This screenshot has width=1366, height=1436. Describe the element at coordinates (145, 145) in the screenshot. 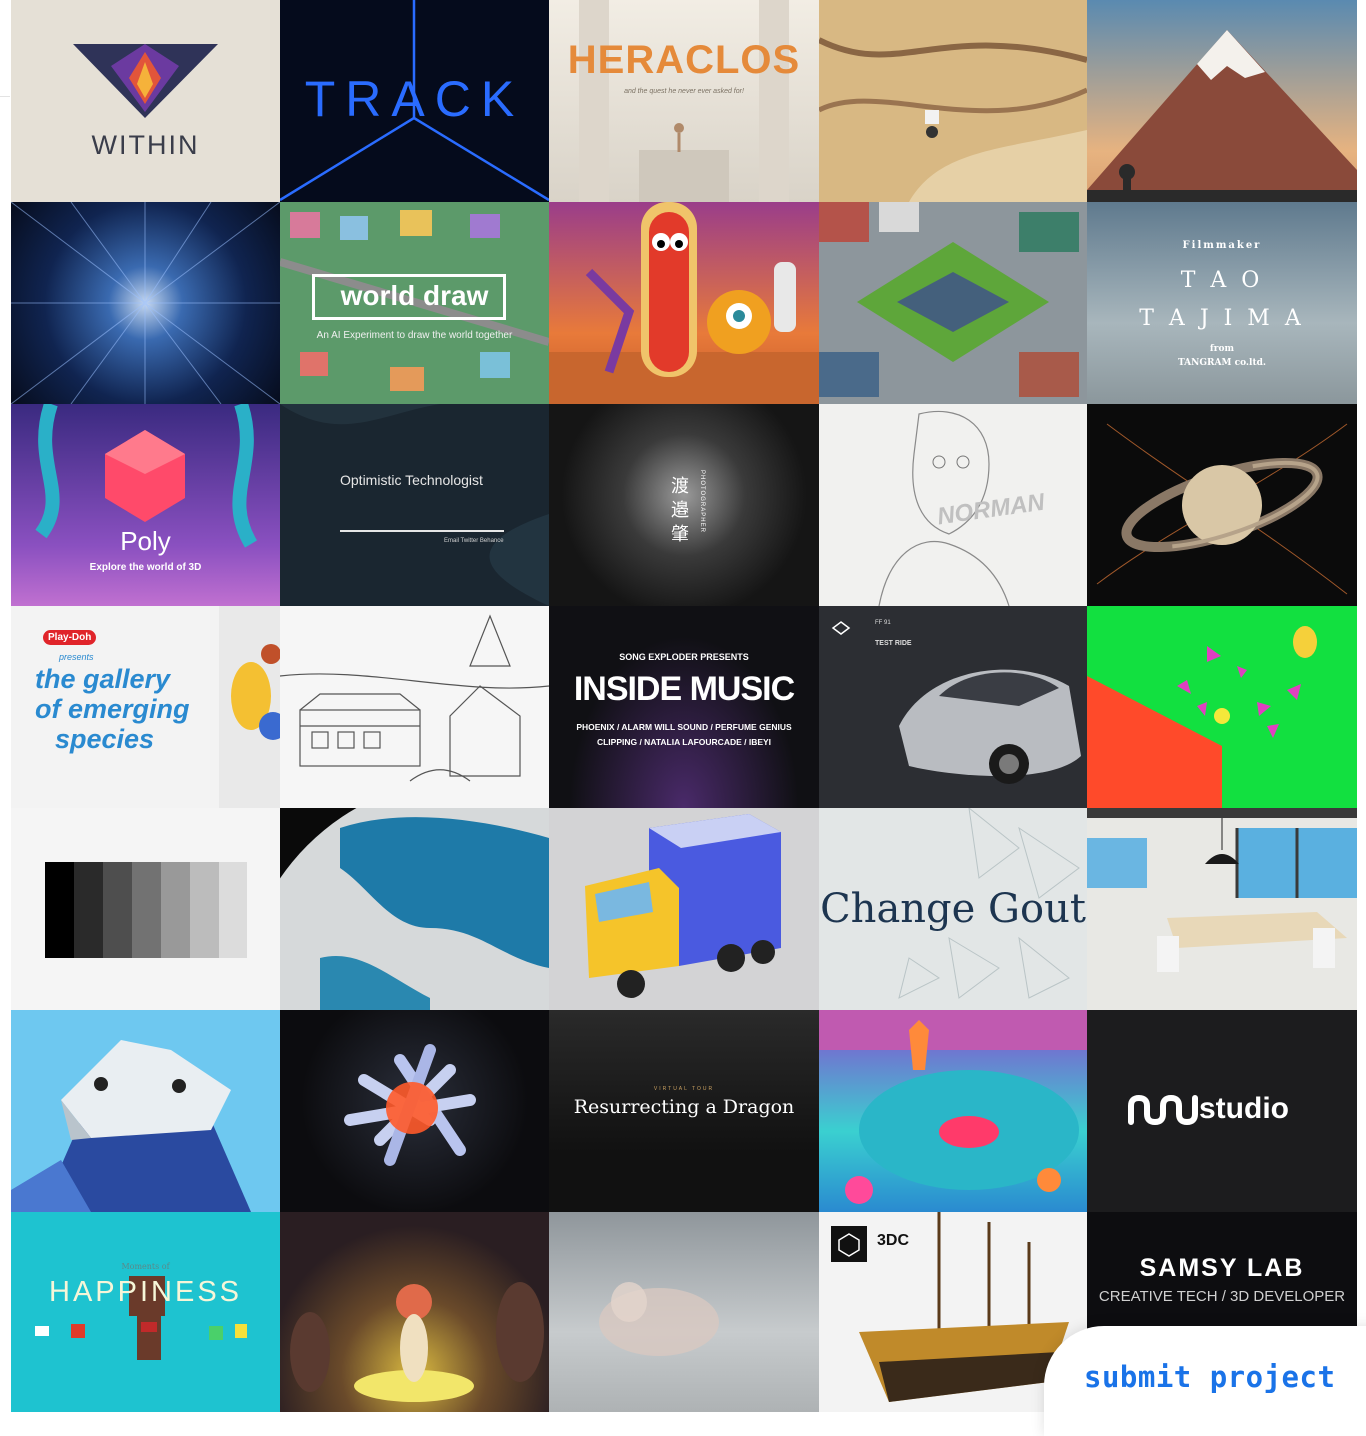

I see `within-title: WITHIN` at that location.